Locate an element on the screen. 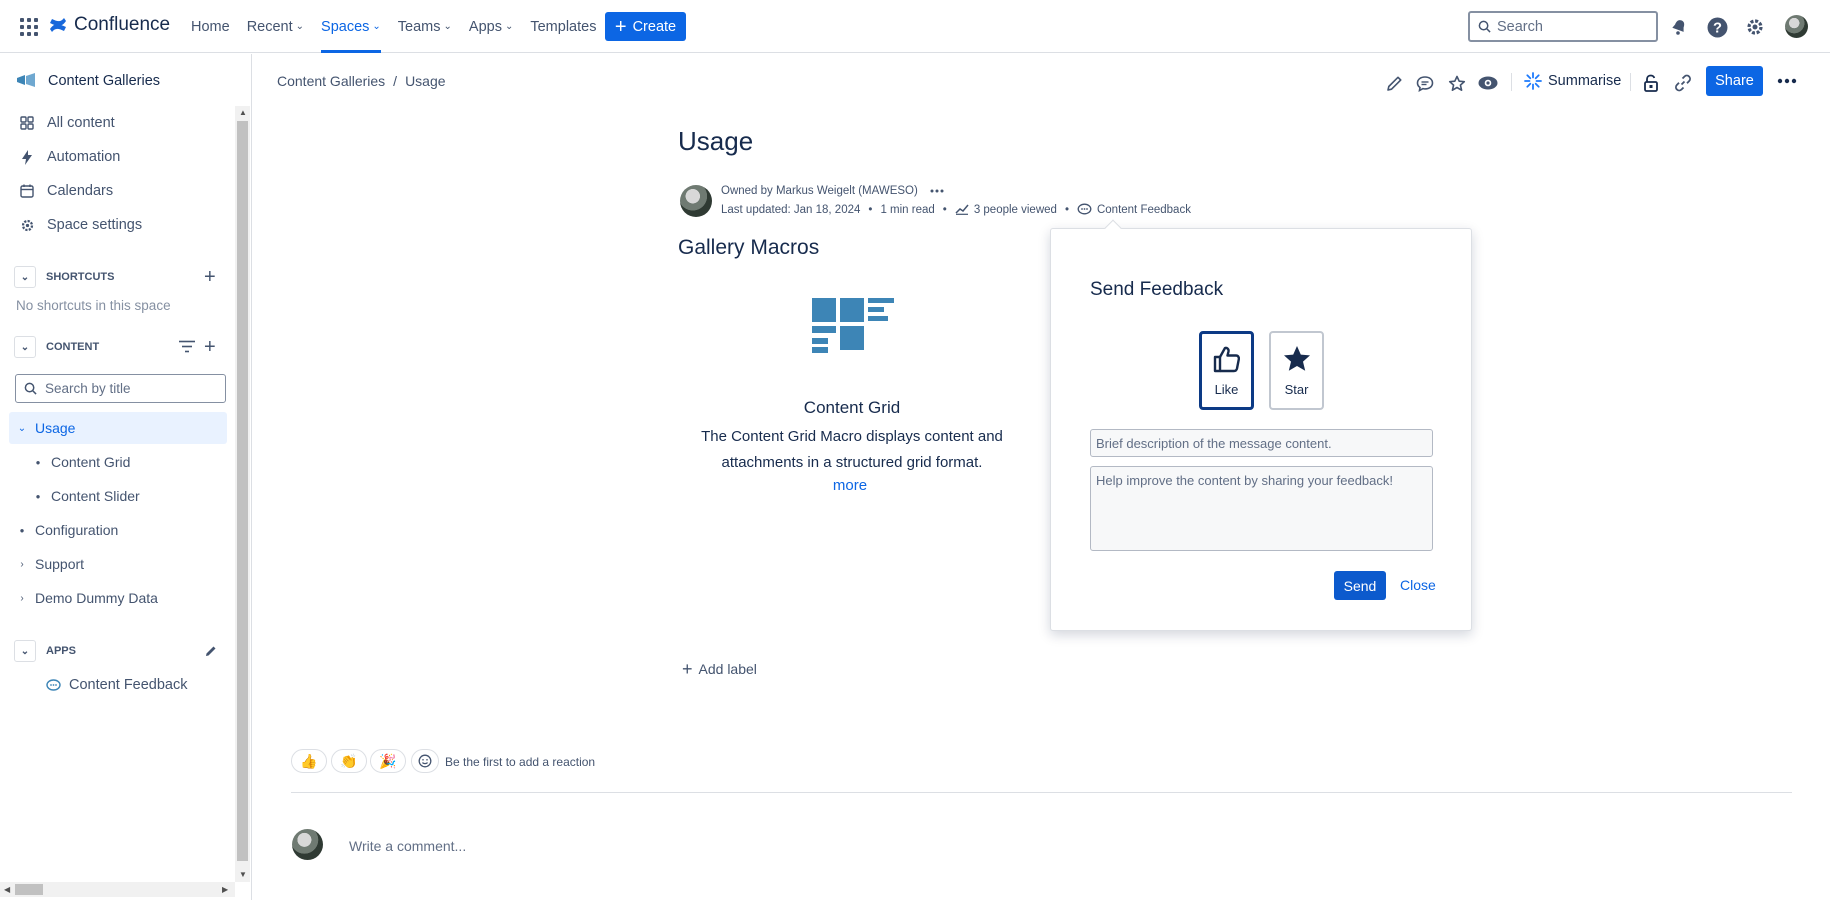  sidebar-item-calendars: Calendars is located at coordinates (66, 191).